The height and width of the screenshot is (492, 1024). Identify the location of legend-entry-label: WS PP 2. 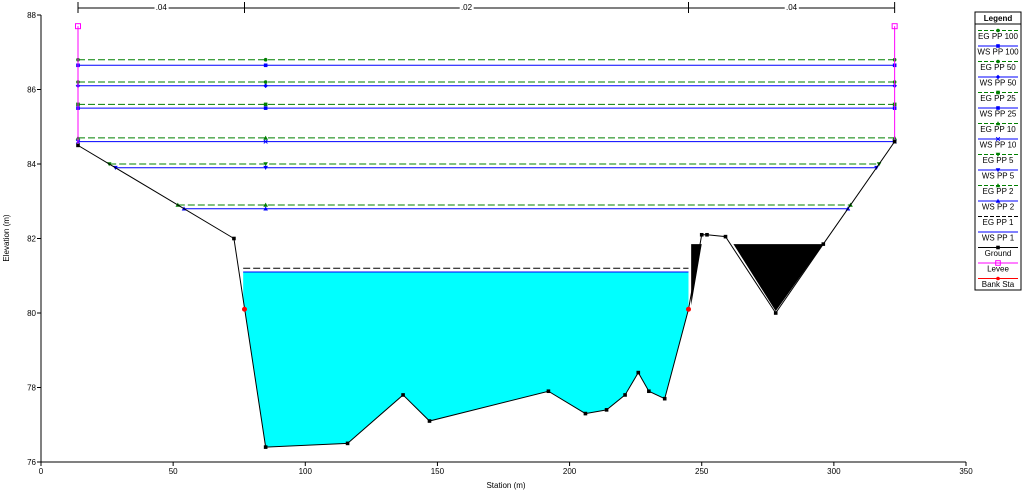
(998, 207).